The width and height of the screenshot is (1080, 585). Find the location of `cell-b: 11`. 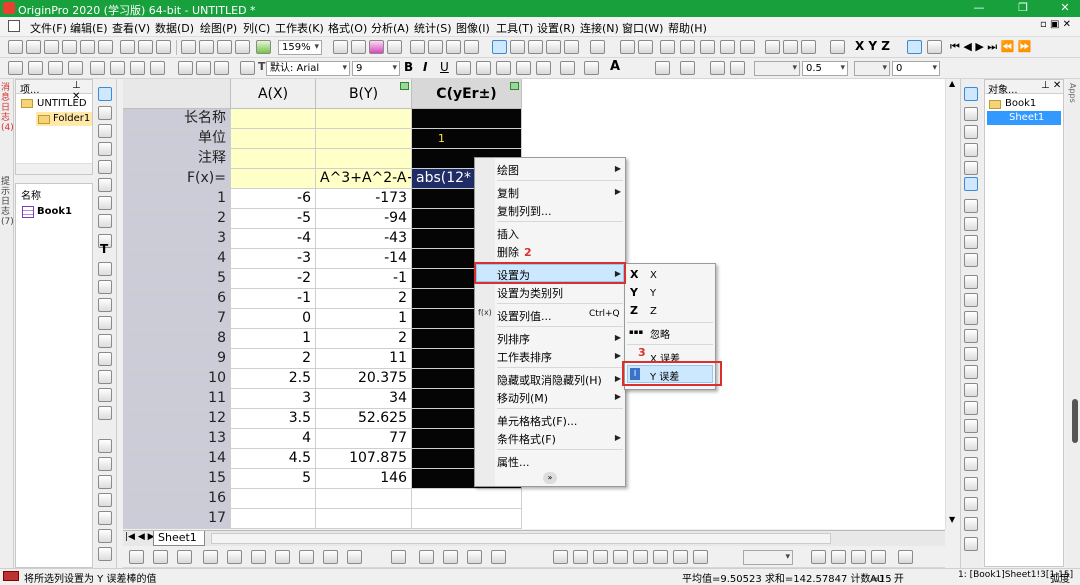

cell-b: 11 is located at coordinates (364, 359).